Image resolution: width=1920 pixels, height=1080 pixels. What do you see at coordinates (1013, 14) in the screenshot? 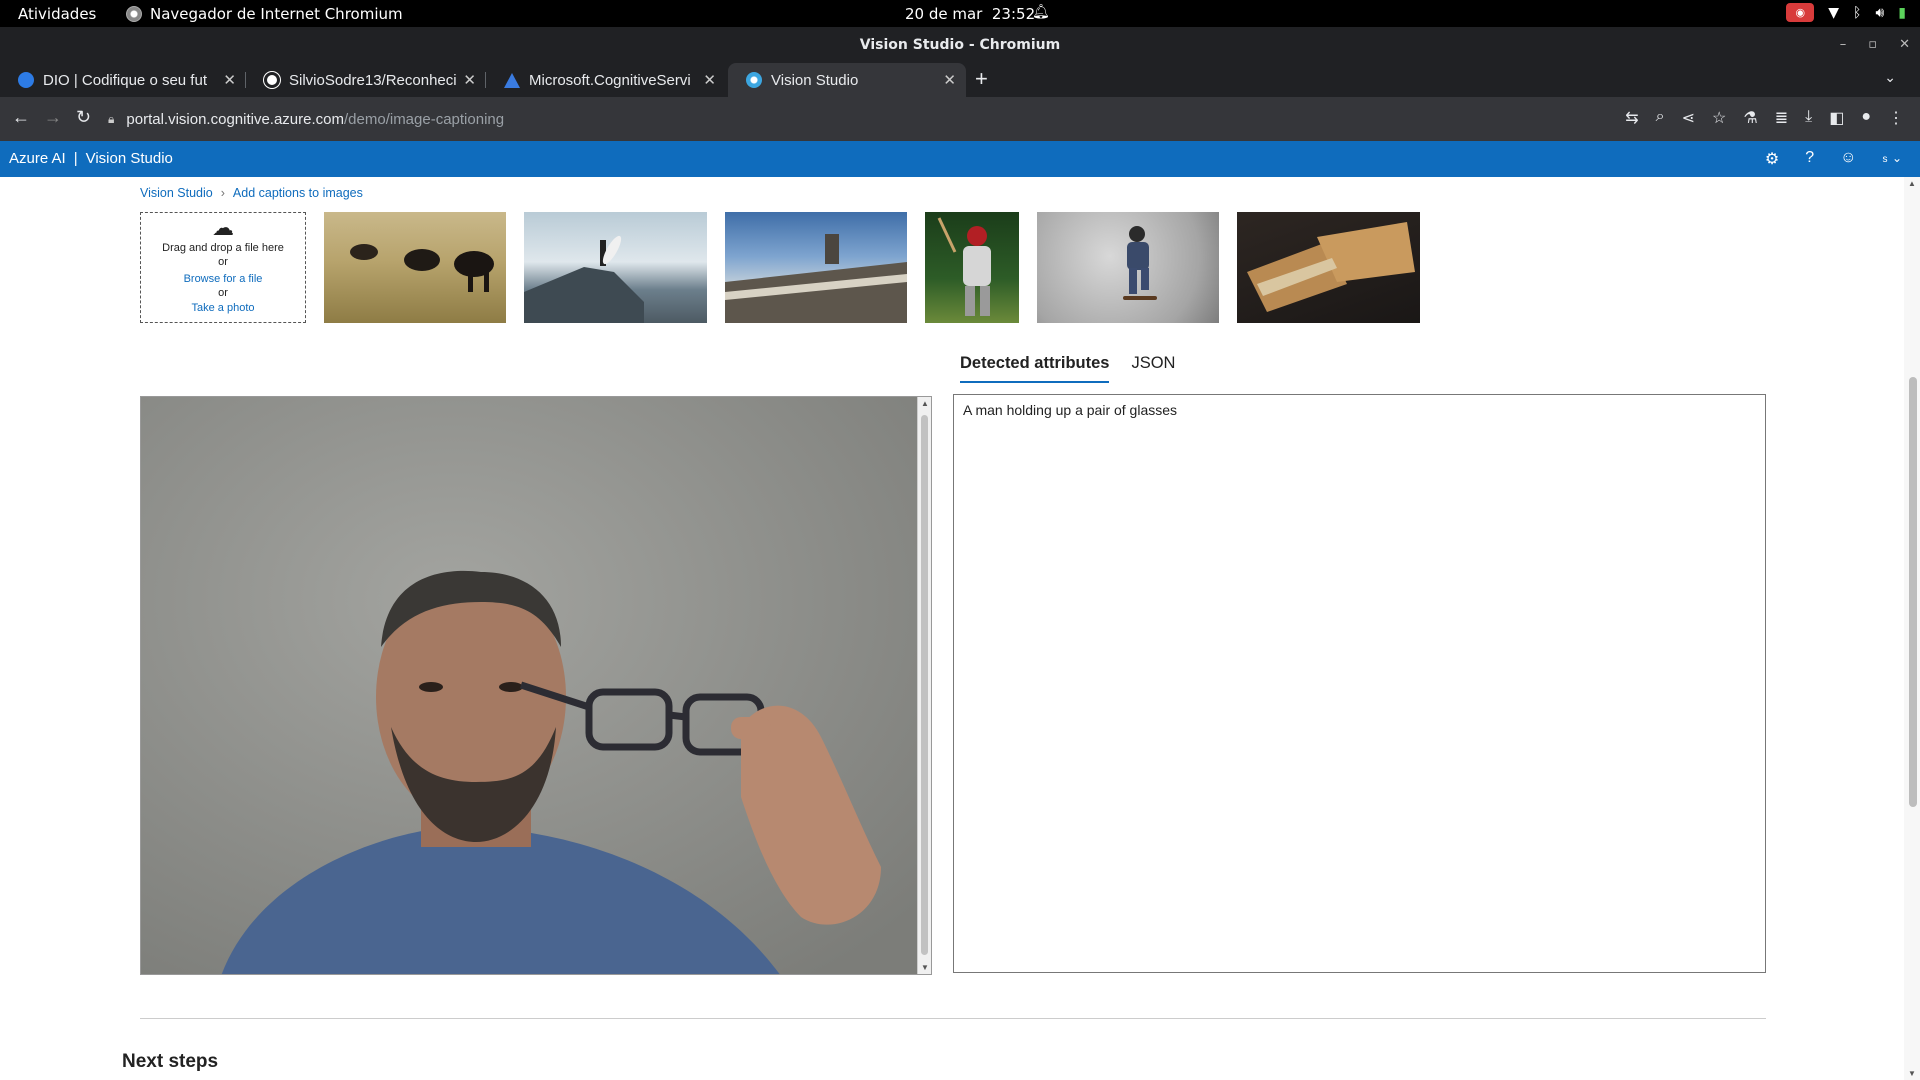
I see `clock-time: 23:52` at bounding box center [1013, 14].